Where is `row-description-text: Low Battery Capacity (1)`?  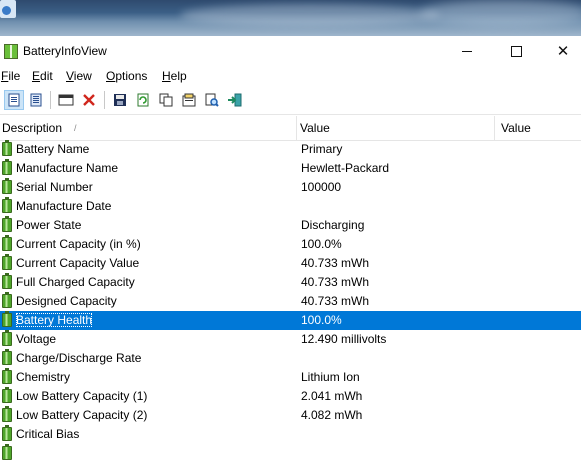 row-description-text: Low Battery Capacity (1) is located at coordinates (82, 396).